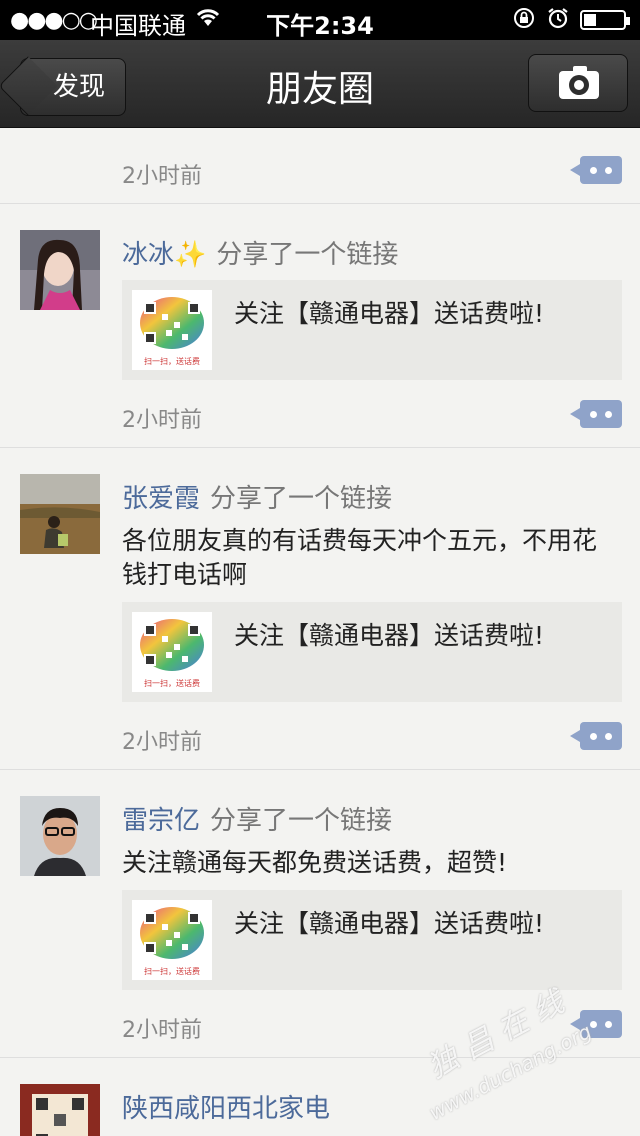 The height and width of the screenshot is (1136, 640). I want to click on post-author: 张爱霞 分享了一个链接, so click(257, 496).